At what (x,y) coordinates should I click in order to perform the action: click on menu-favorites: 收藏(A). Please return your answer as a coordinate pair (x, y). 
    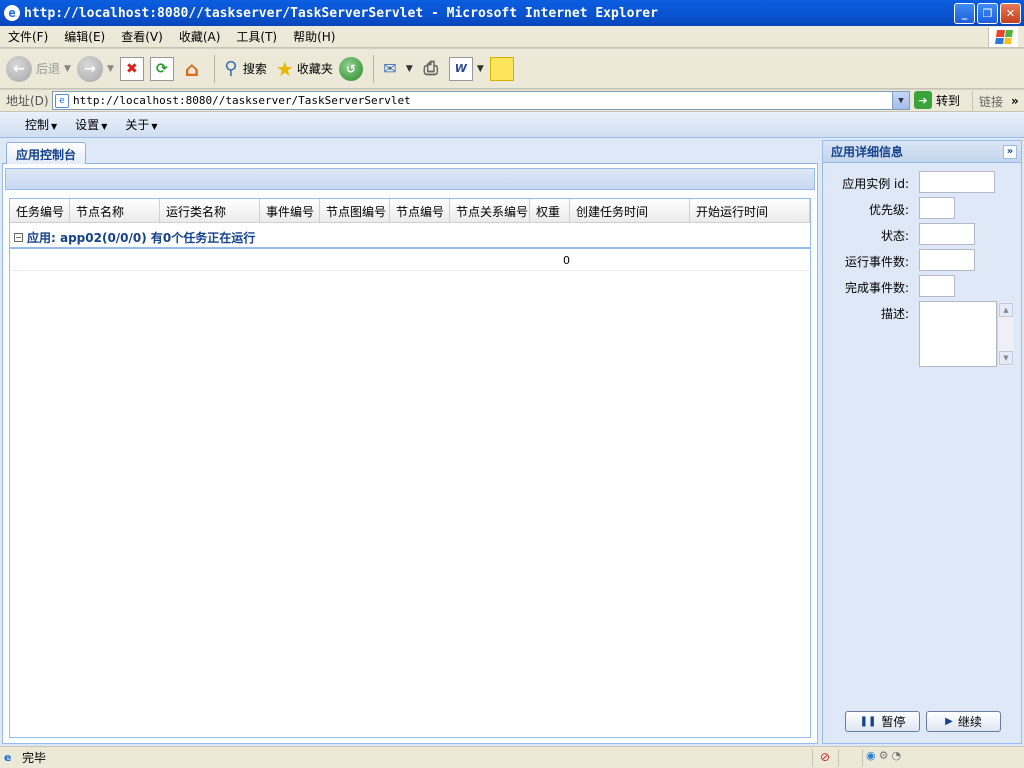
    Looking at the image, I should click on (200, 36).